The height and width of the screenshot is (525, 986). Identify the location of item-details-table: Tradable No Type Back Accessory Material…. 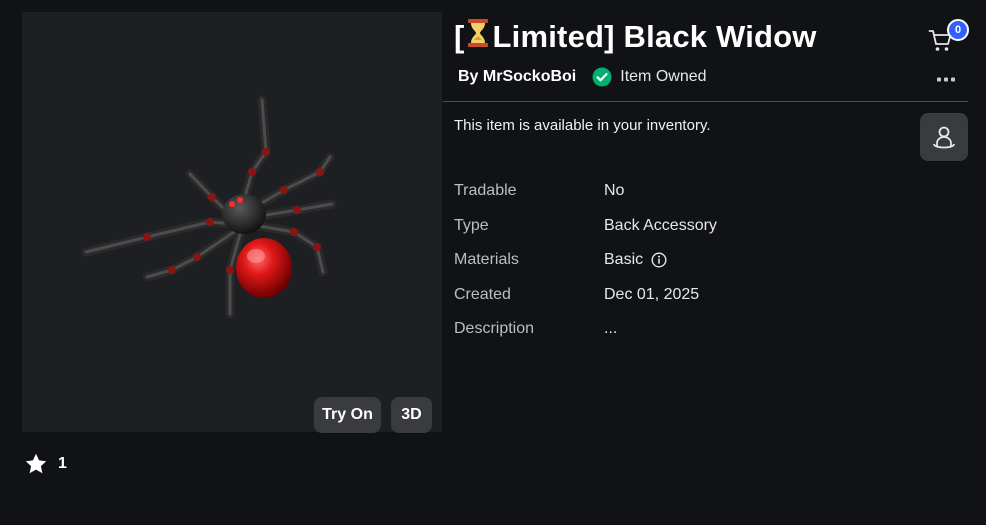
(585, 260).